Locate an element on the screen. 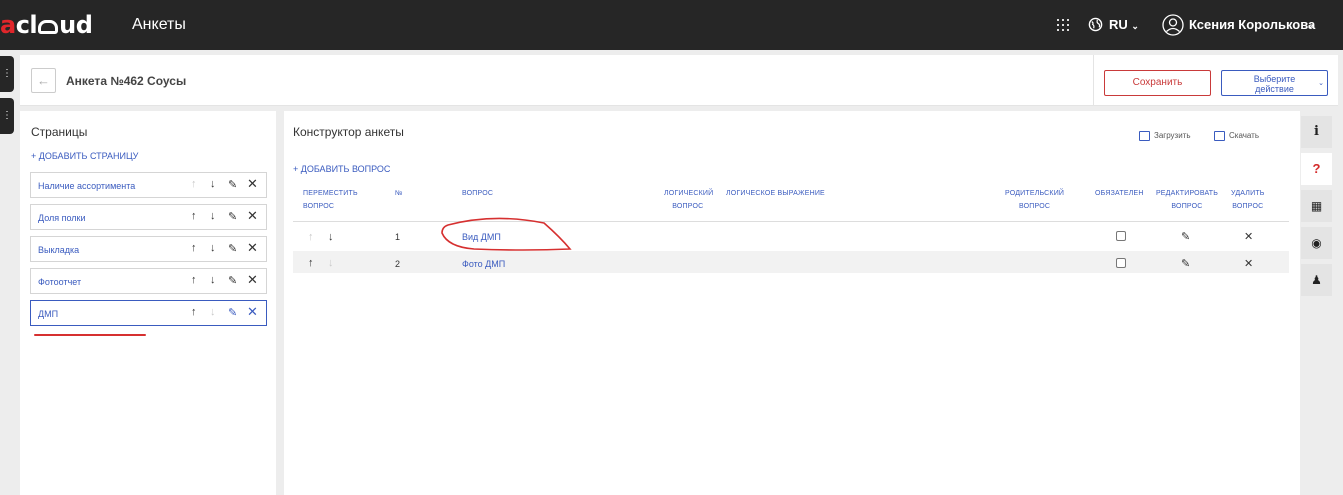 The width and height of the screenshot is (1343, 495). table-row is located at coordinates (791, 262).